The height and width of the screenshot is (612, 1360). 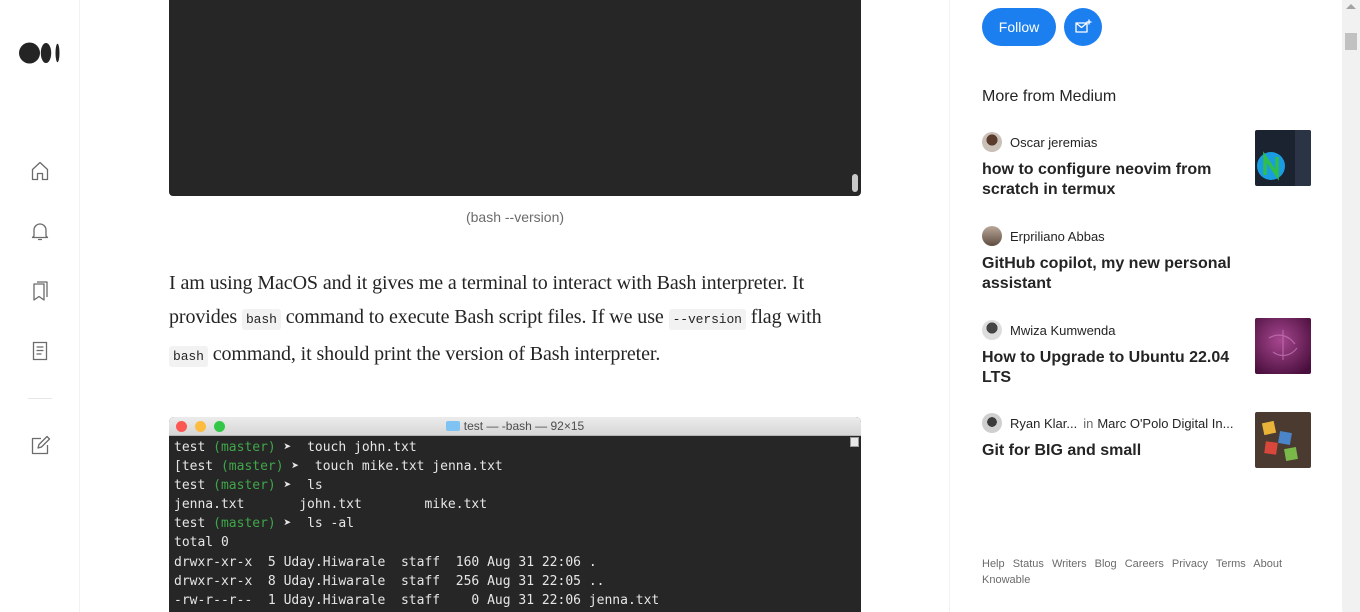 What do you see at coordinates (303, 486) in the screenshot?
I see `prompt-command: ➤ ls` at bounding box center [303, 486].